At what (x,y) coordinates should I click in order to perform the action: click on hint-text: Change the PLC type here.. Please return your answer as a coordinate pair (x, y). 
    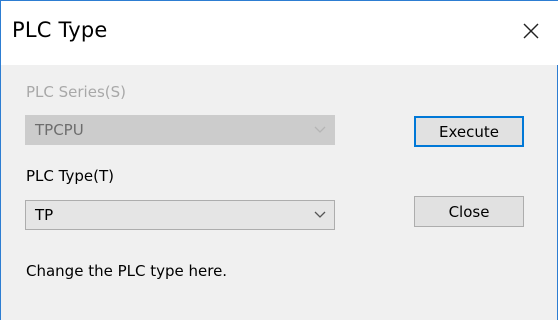
    Looking at the image, I should click on (127, 271).